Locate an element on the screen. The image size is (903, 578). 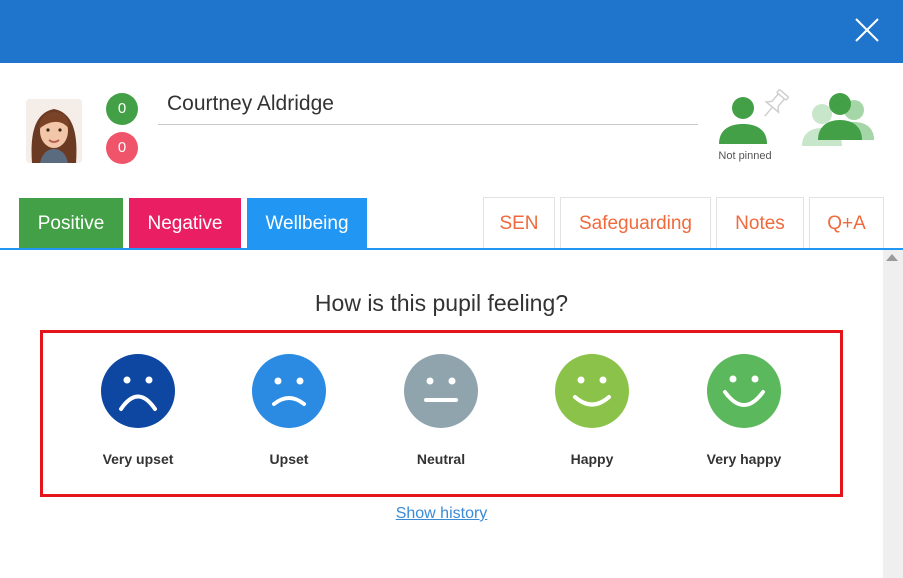
wellbeing-question: How is this pupil feeling? is located at coordinates (441, 303).